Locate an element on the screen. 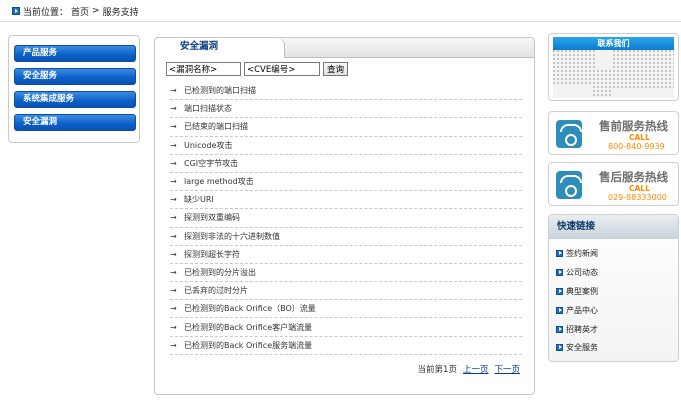  tab-security-vulnerability: 安全漏洞 is located at coordinates (220, 48).